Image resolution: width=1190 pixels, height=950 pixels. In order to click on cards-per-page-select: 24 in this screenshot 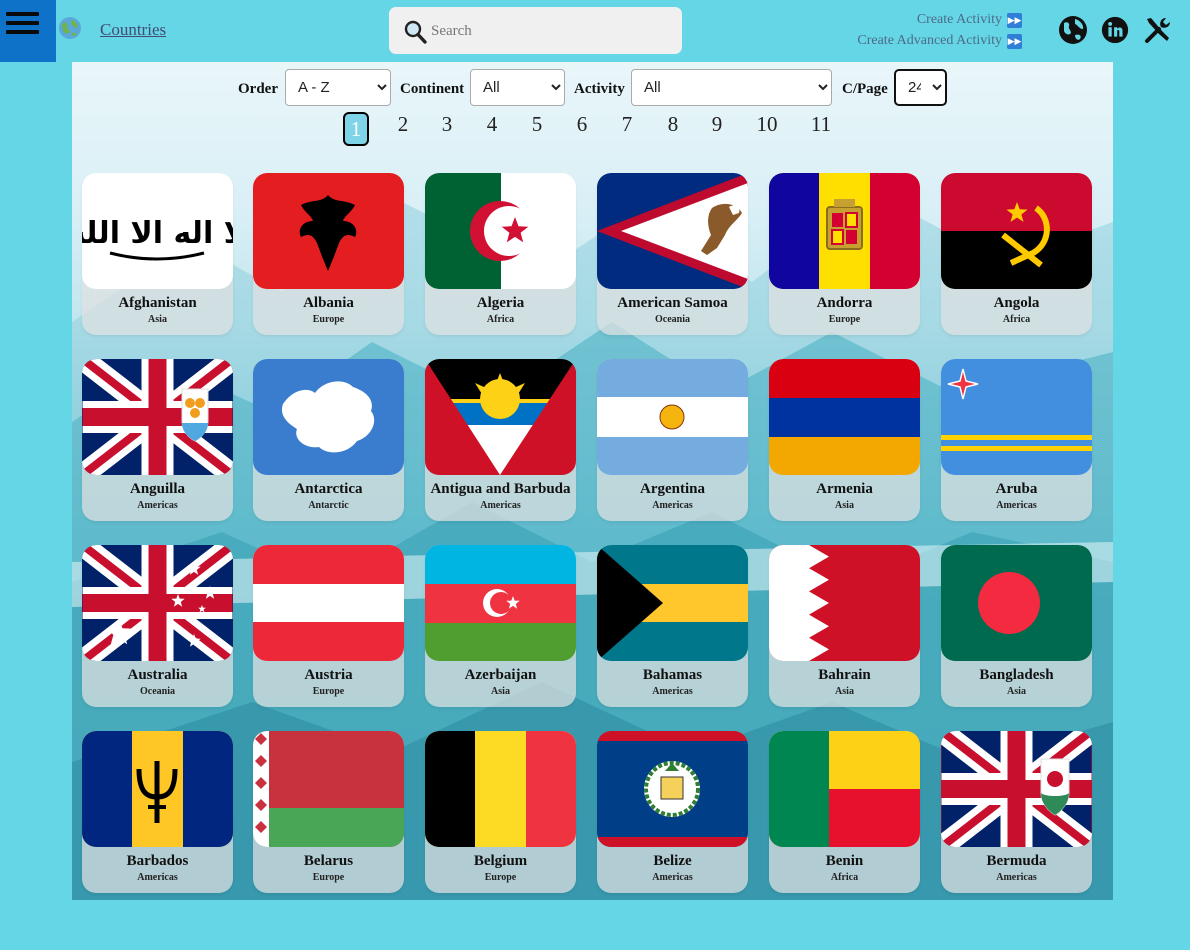, I will do `click(920, 87)`.